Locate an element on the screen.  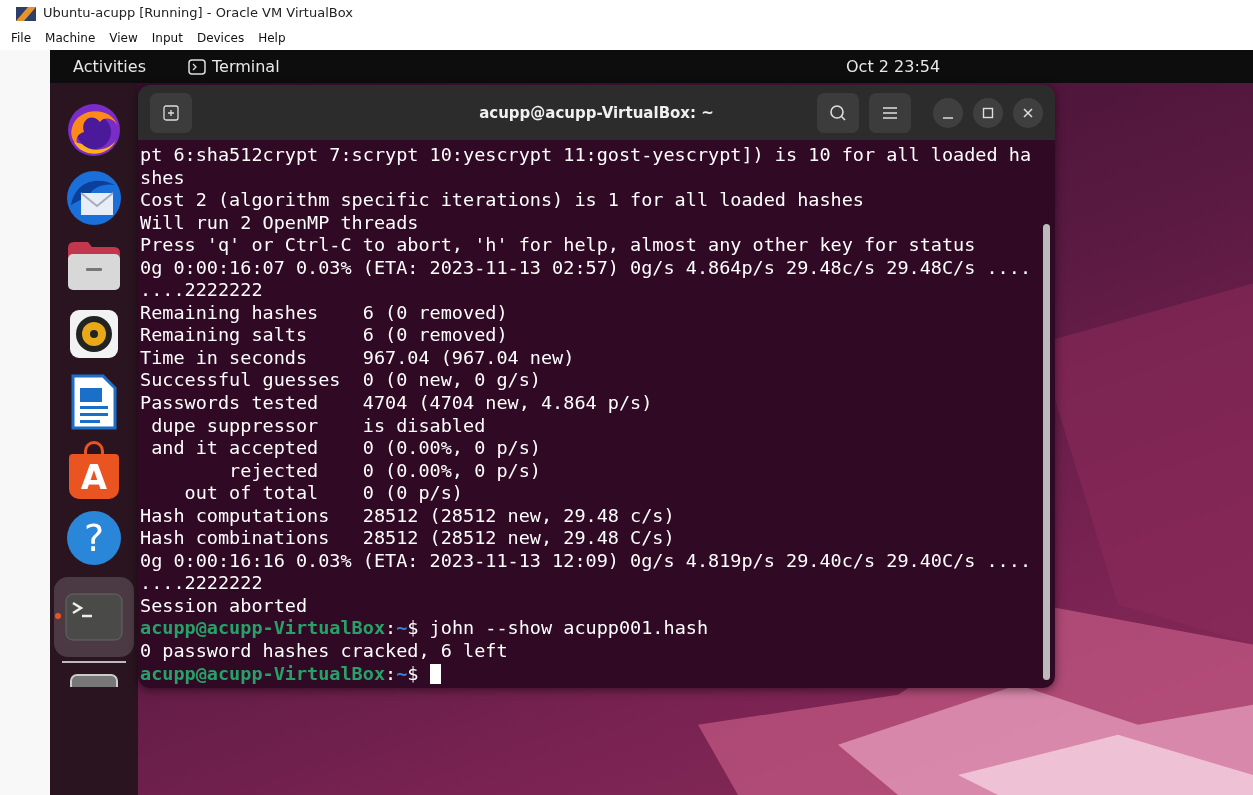
menu-button is located at coordinates (890, 112).